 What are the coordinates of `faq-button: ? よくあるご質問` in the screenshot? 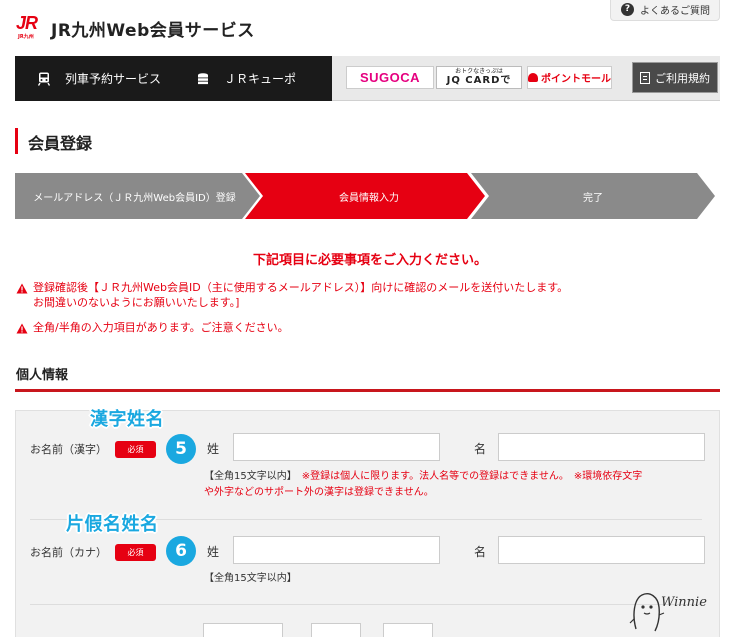 It's located at (665, 10).